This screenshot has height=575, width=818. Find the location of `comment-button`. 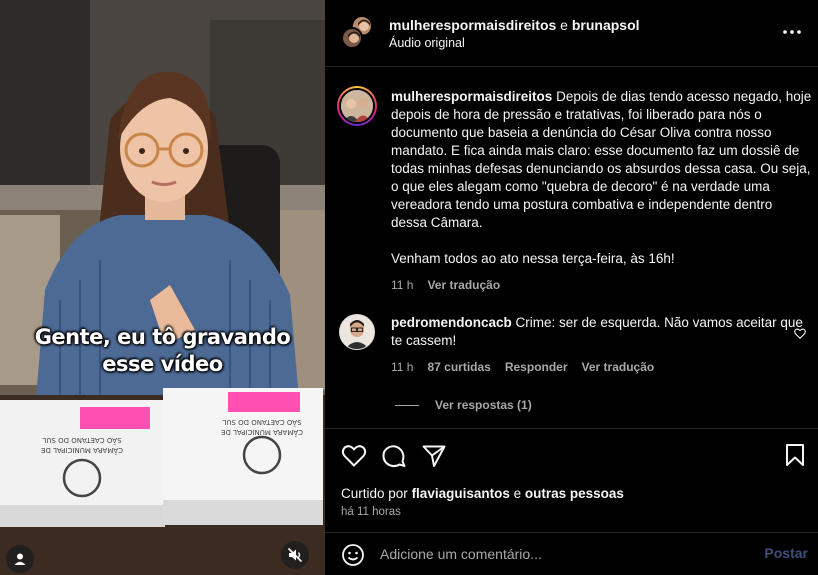

comment-button is located at coordinates (394, 456).